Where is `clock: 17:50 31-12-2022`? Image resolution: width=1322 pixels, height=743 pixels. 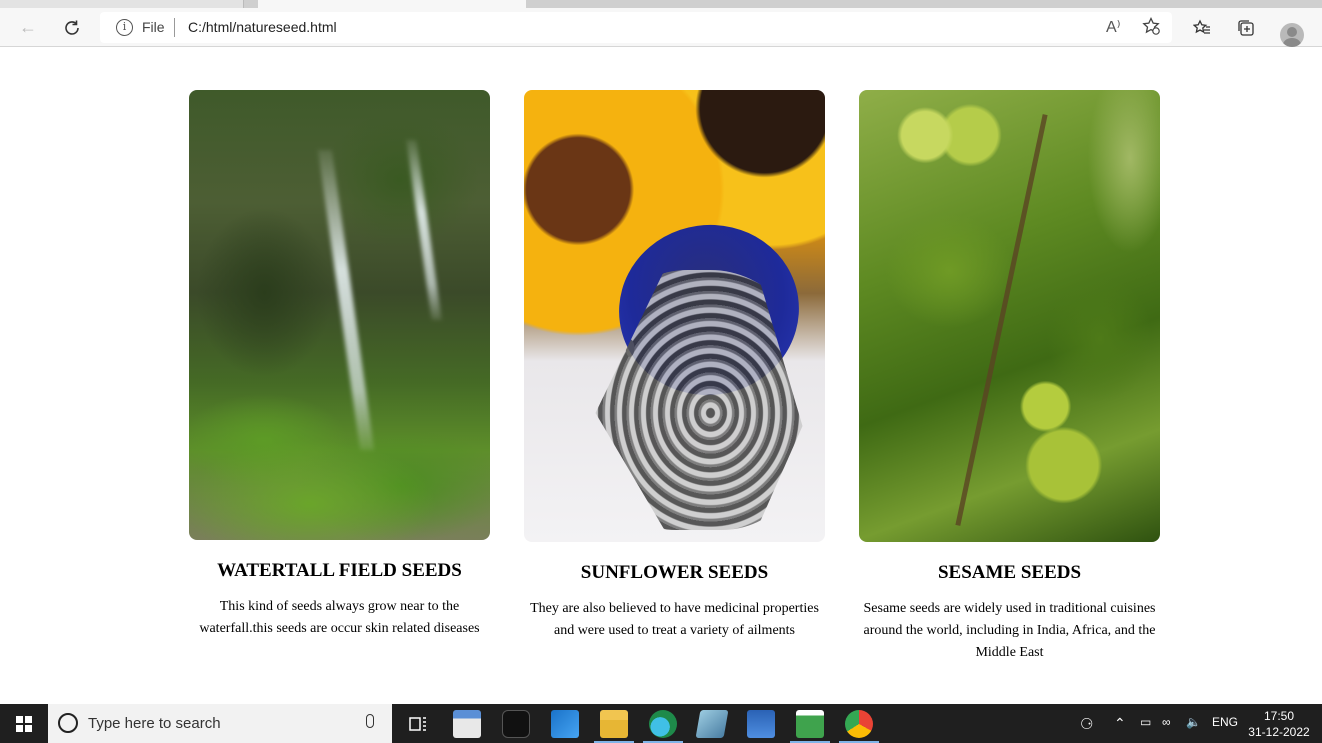 clock: 17:50 31-12-2022 is located at coordinates (1279, 724).